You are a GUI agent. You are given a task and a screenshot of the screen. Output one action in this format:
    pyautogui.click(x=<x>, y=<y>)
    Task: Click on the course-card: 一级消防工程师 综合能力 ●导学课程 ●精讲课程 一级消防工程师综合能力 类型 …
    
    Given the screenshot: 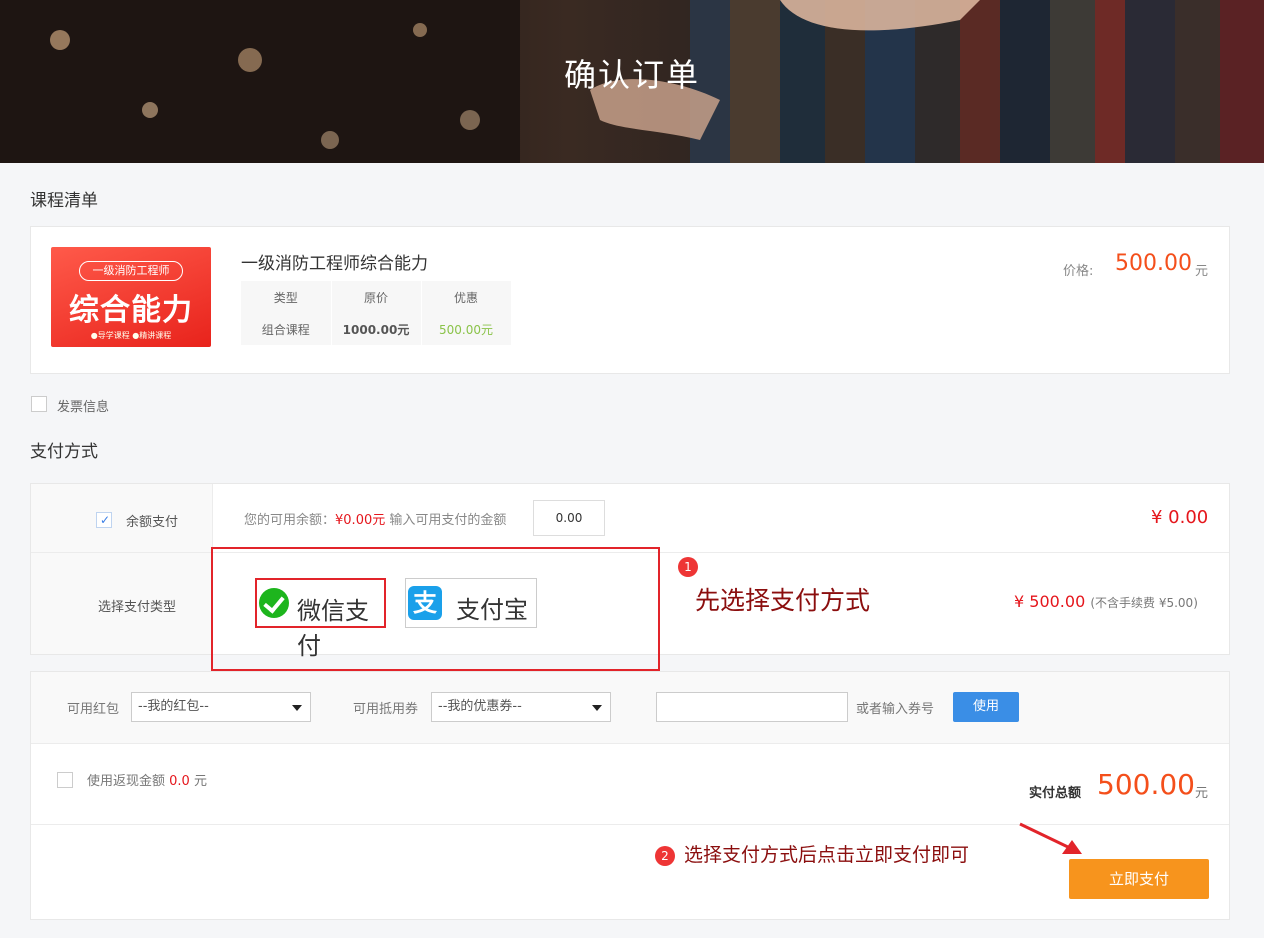 What is the action you would take?
    pyautogui.click(x=630, y=300)
    